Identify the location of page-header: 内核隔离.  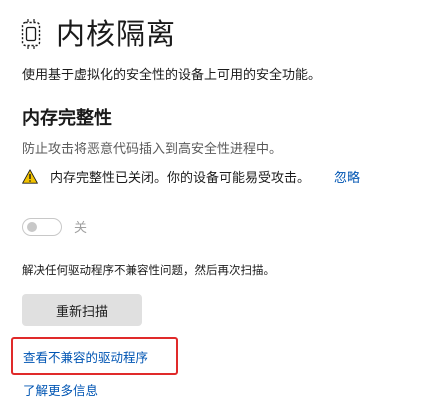
(98, 34).